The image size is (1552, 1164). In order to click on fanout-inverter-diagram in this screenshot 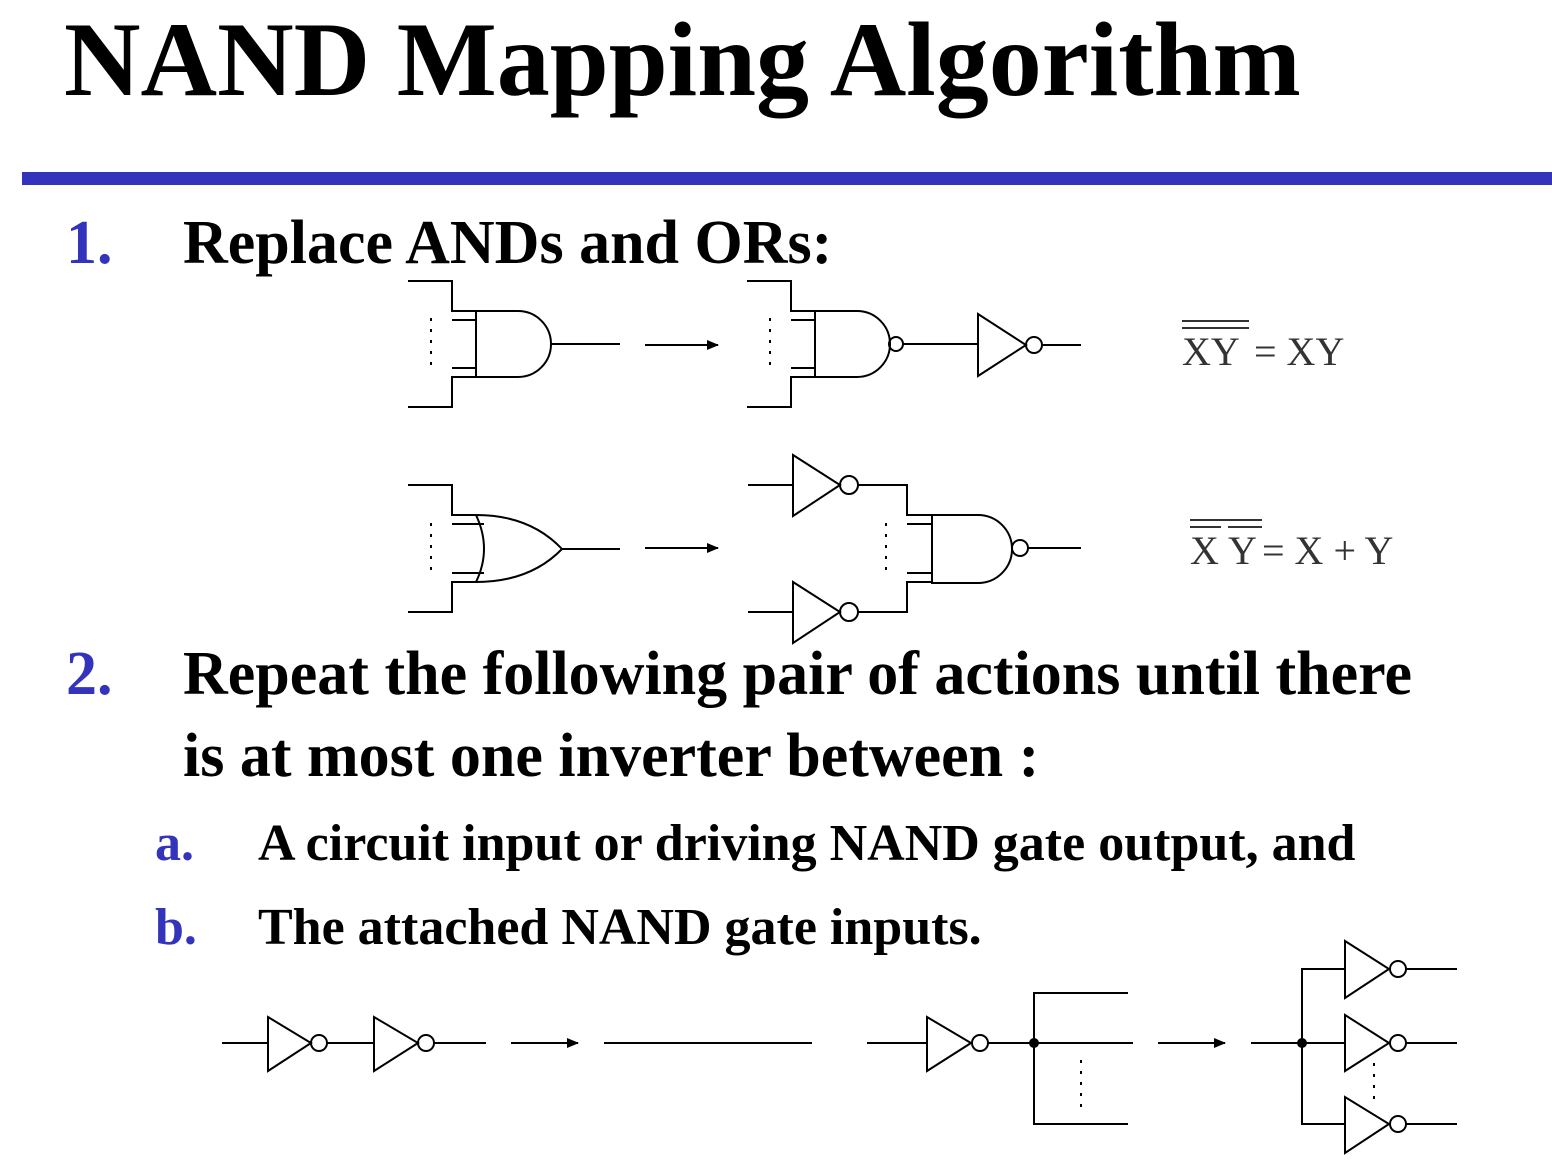, I will do `click(1000, 1058)`.